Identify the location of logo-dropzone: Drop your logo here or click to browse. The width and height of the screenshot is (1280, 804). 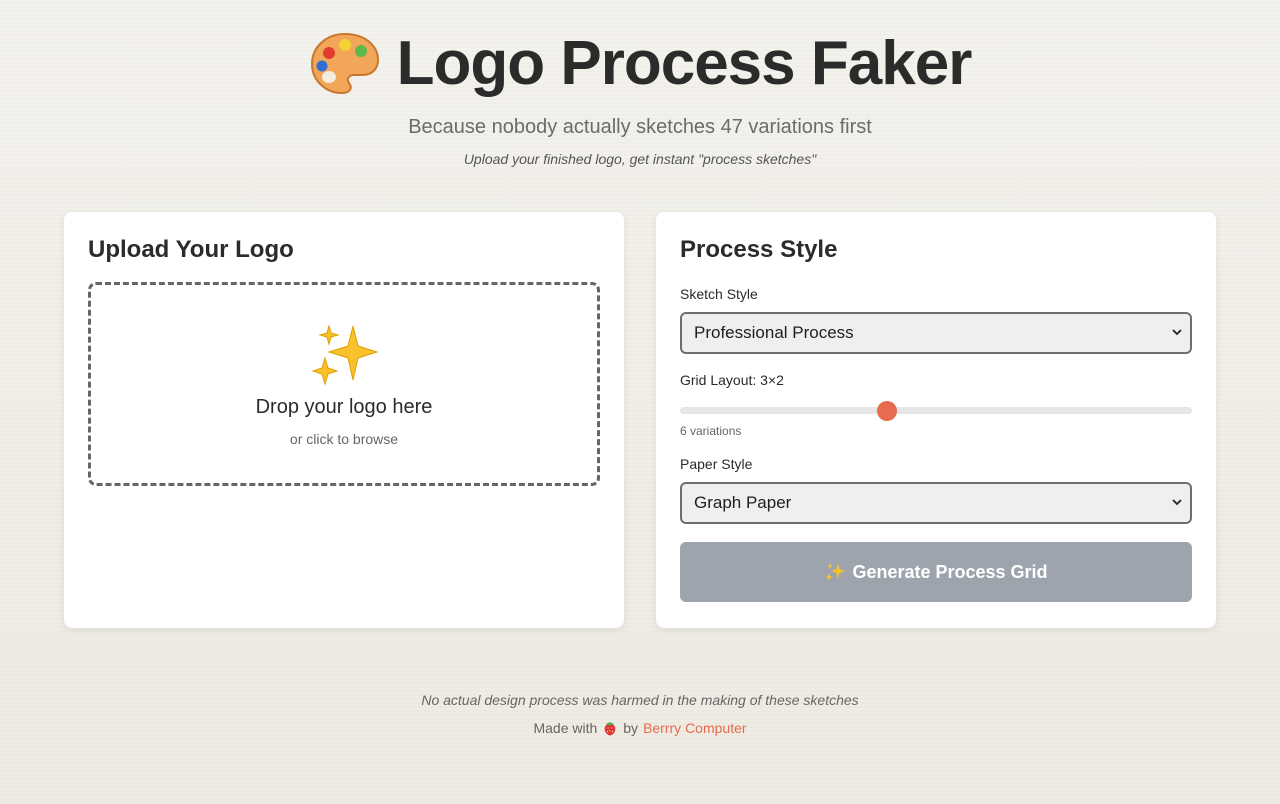
(344, 384).